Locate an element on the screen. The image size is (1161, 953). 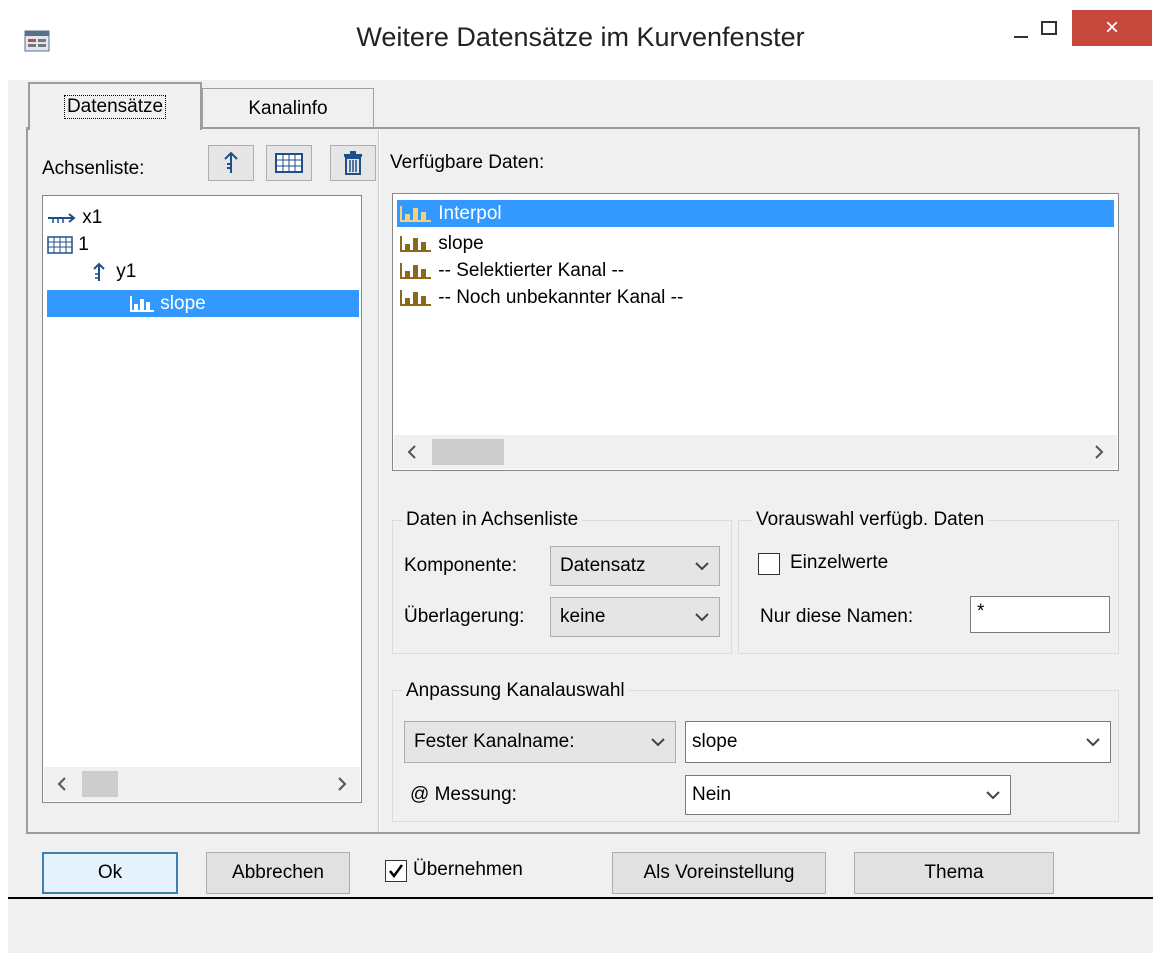
button-label: Abbrechen is located at coordinates (278, 872).